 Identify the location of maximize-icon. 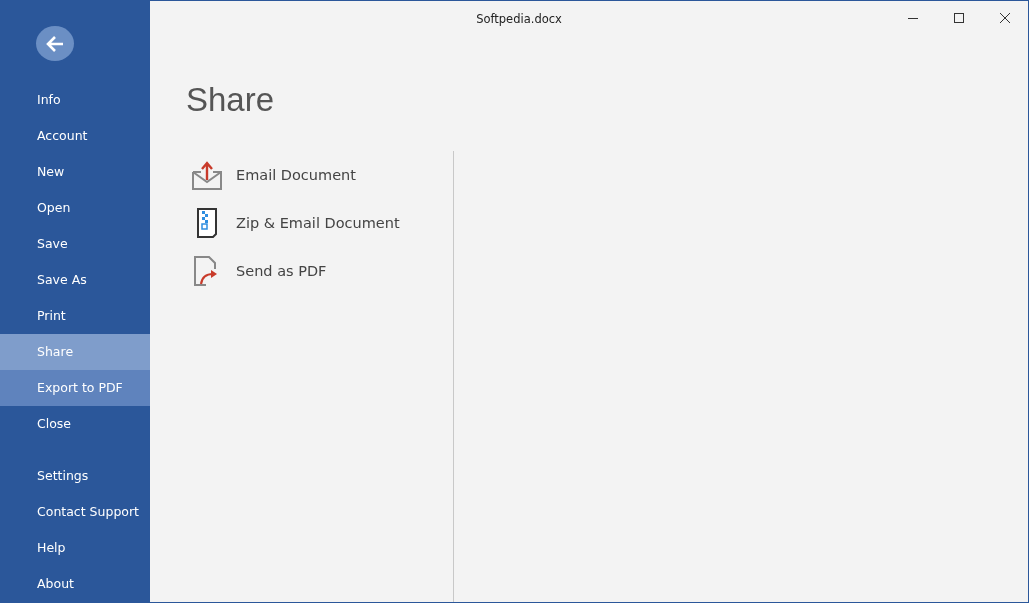
(959, 18).